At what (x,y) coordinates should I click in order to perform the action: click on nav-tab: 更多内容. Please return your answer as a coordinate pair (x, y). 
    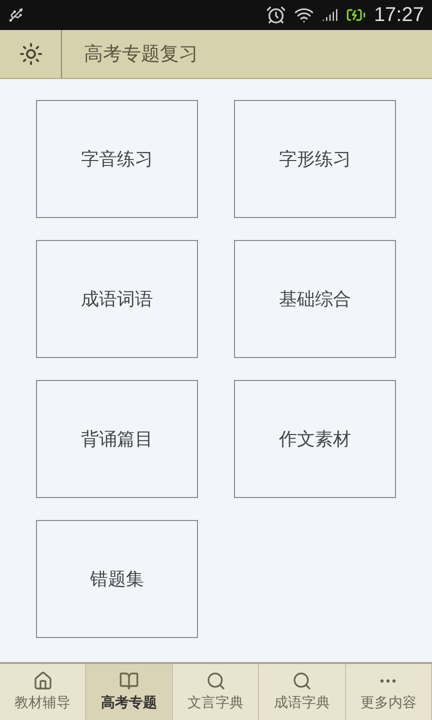
    Looking at the image, I should click on (389, 692).